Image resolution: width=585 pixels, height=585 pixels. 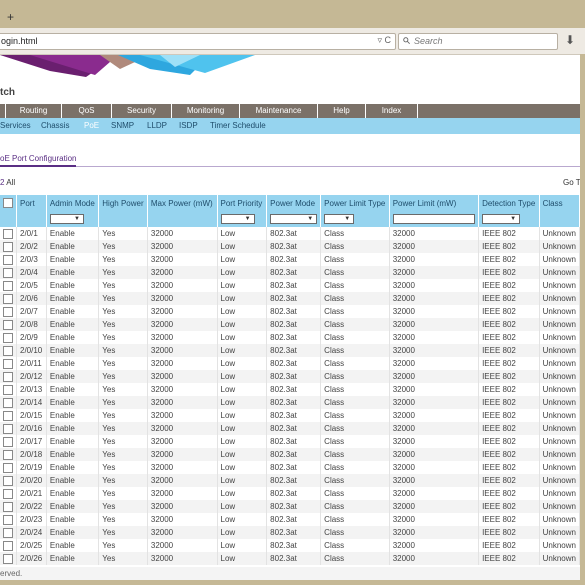 I want to click on menu-item-security: Security, so click(x=142, y=111).